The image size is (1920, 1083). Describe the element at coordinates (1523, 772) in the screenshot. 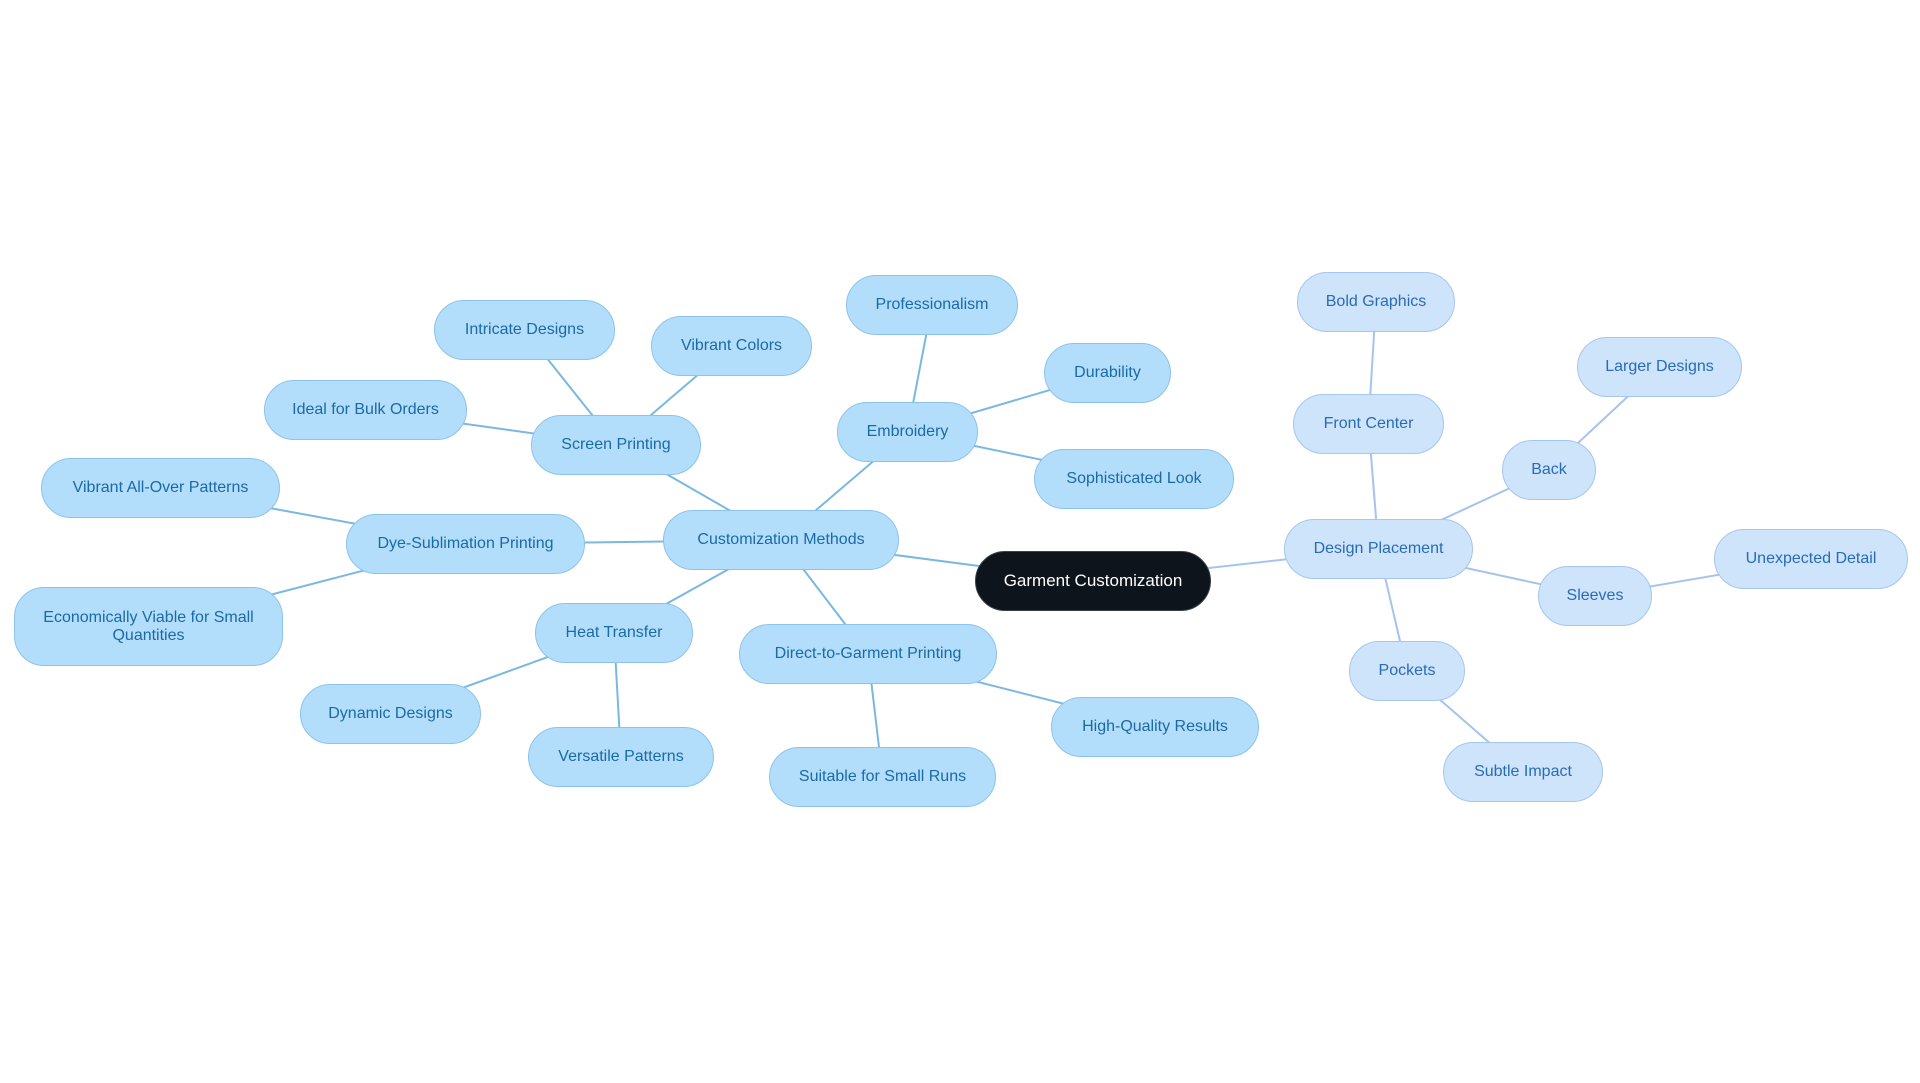

I see `node-subtle-impact: Subtle Impact` at that location.